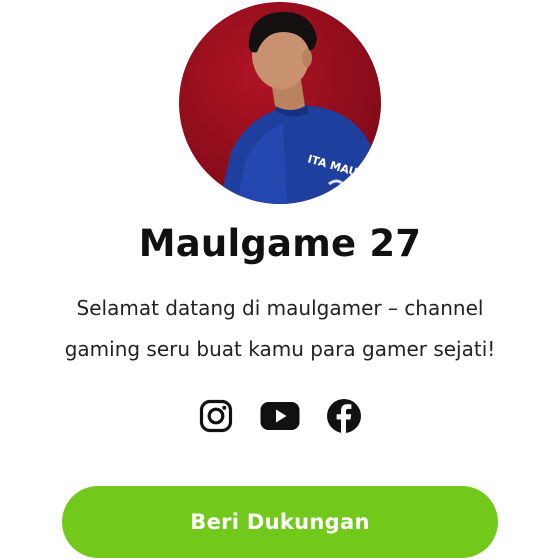  I want to click on youtube-icon, so click(280, 416).